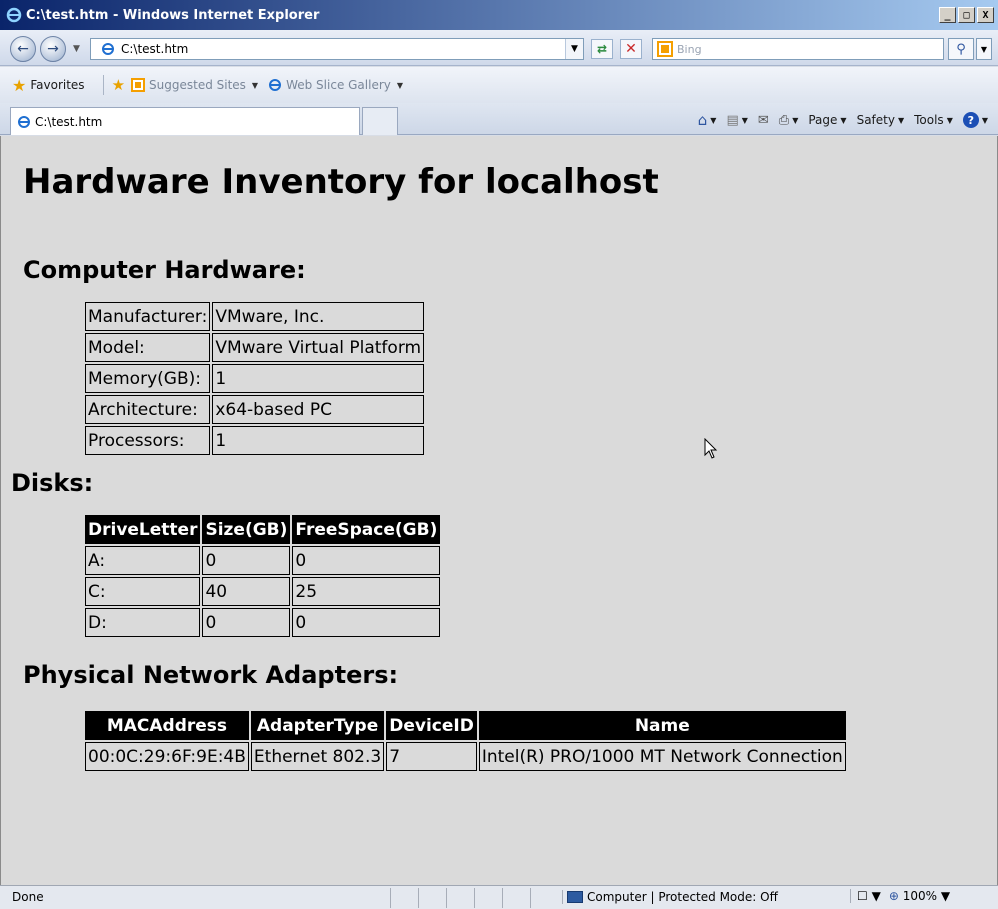  I want to click on page-menu-label: Page, so click(823, 120).